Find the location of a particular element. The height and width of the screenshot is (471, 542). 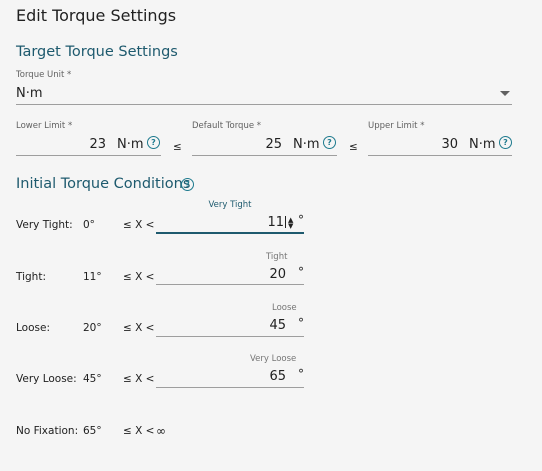

loose-underline is located at coordinates (230, 336).